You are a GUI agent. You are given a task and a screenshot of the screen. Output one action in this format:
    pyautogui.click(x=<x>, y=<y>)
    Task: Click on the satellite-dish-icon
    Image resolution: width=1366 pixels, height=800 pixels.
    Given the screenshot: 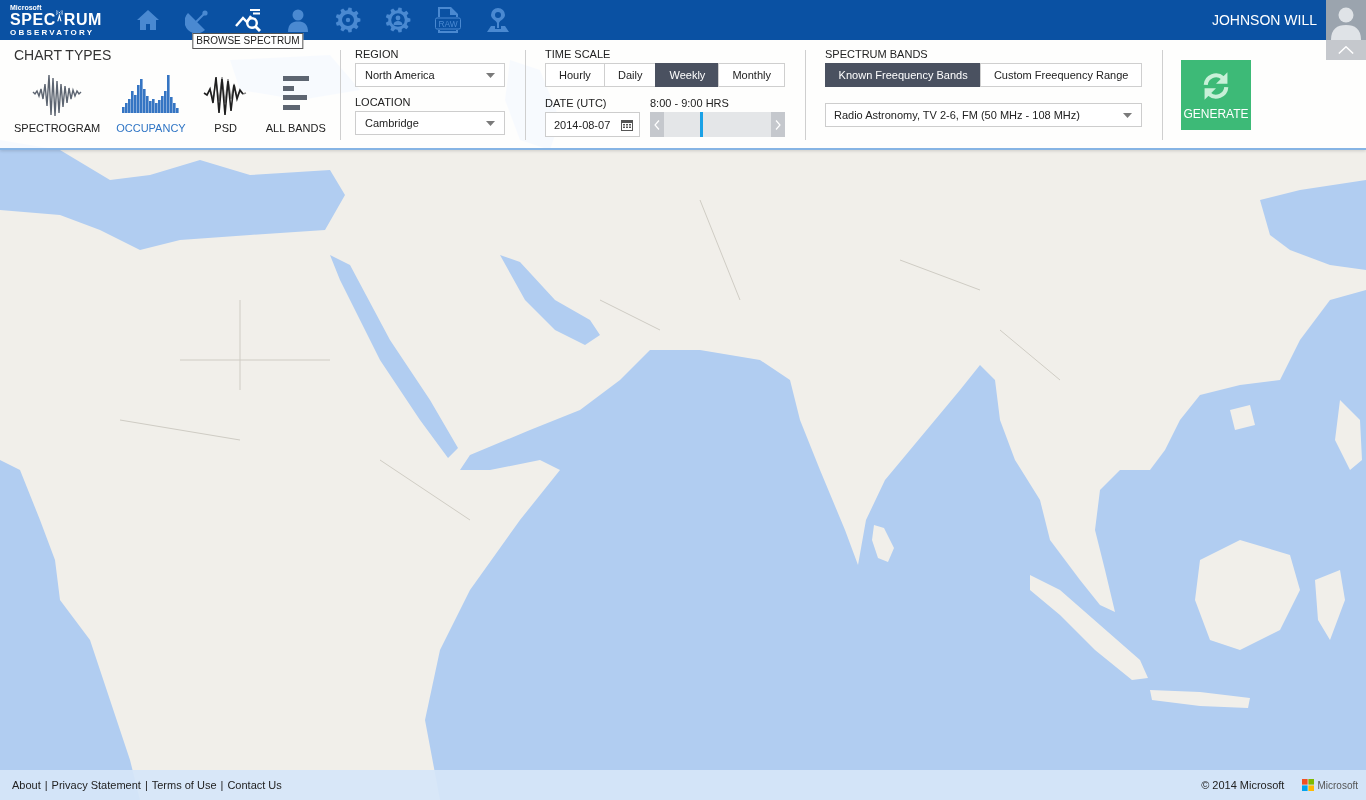 What is the action you would take?
    pyautogui.click(x=198, y=20)
    